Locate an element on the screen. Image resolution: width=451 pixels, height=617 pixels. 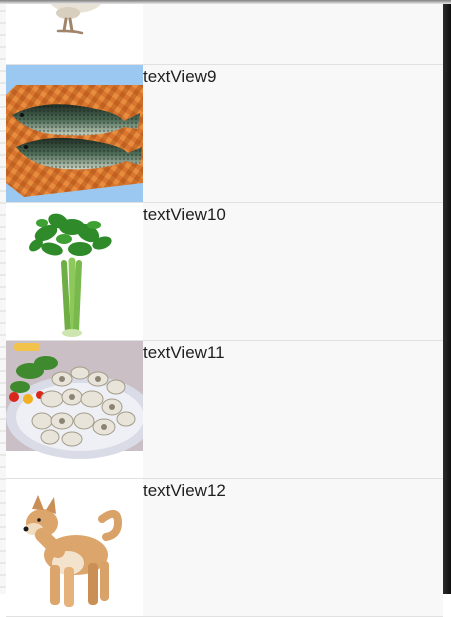
mushroom-platter-image is located at coordinates (74, 409).